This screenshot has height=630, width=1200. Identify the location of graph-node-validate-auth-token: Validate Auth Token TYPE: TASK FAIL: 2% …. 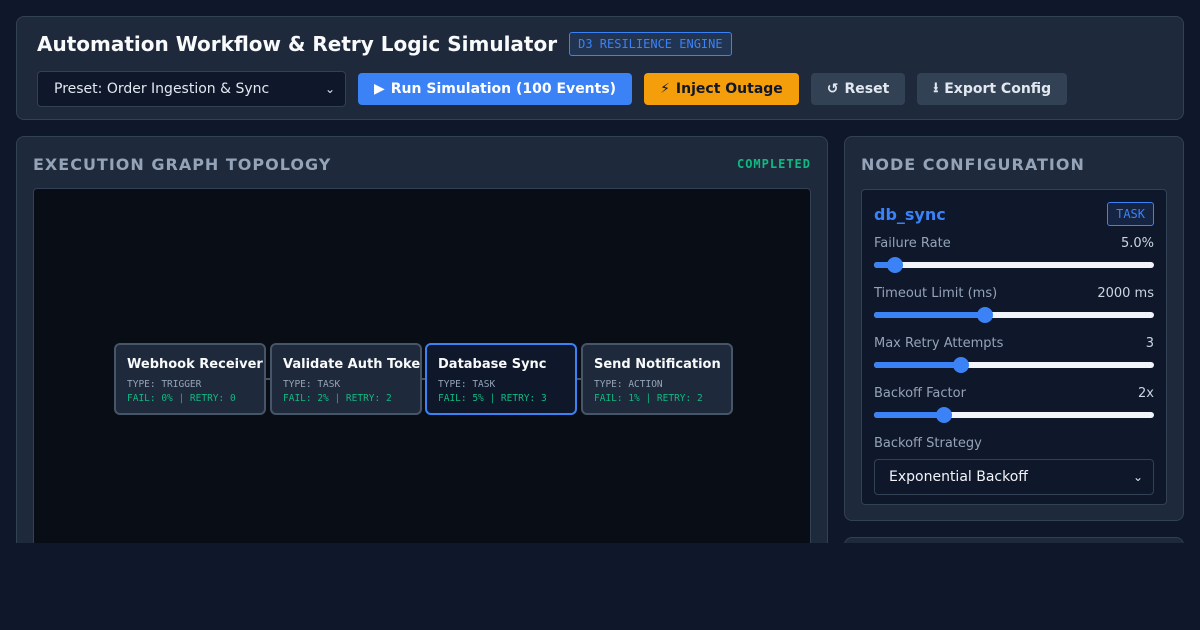
(346, 379).